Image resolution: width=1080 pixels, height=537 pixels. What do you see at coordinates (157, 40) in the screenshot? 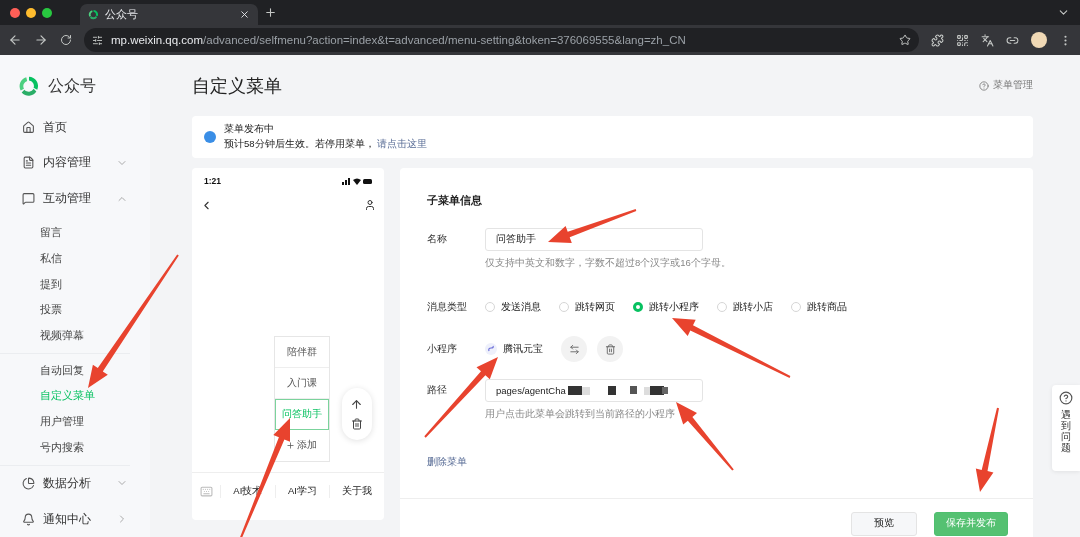
I see `url-host: mp.weixin.qq.com` at bounding box center [157, 40].